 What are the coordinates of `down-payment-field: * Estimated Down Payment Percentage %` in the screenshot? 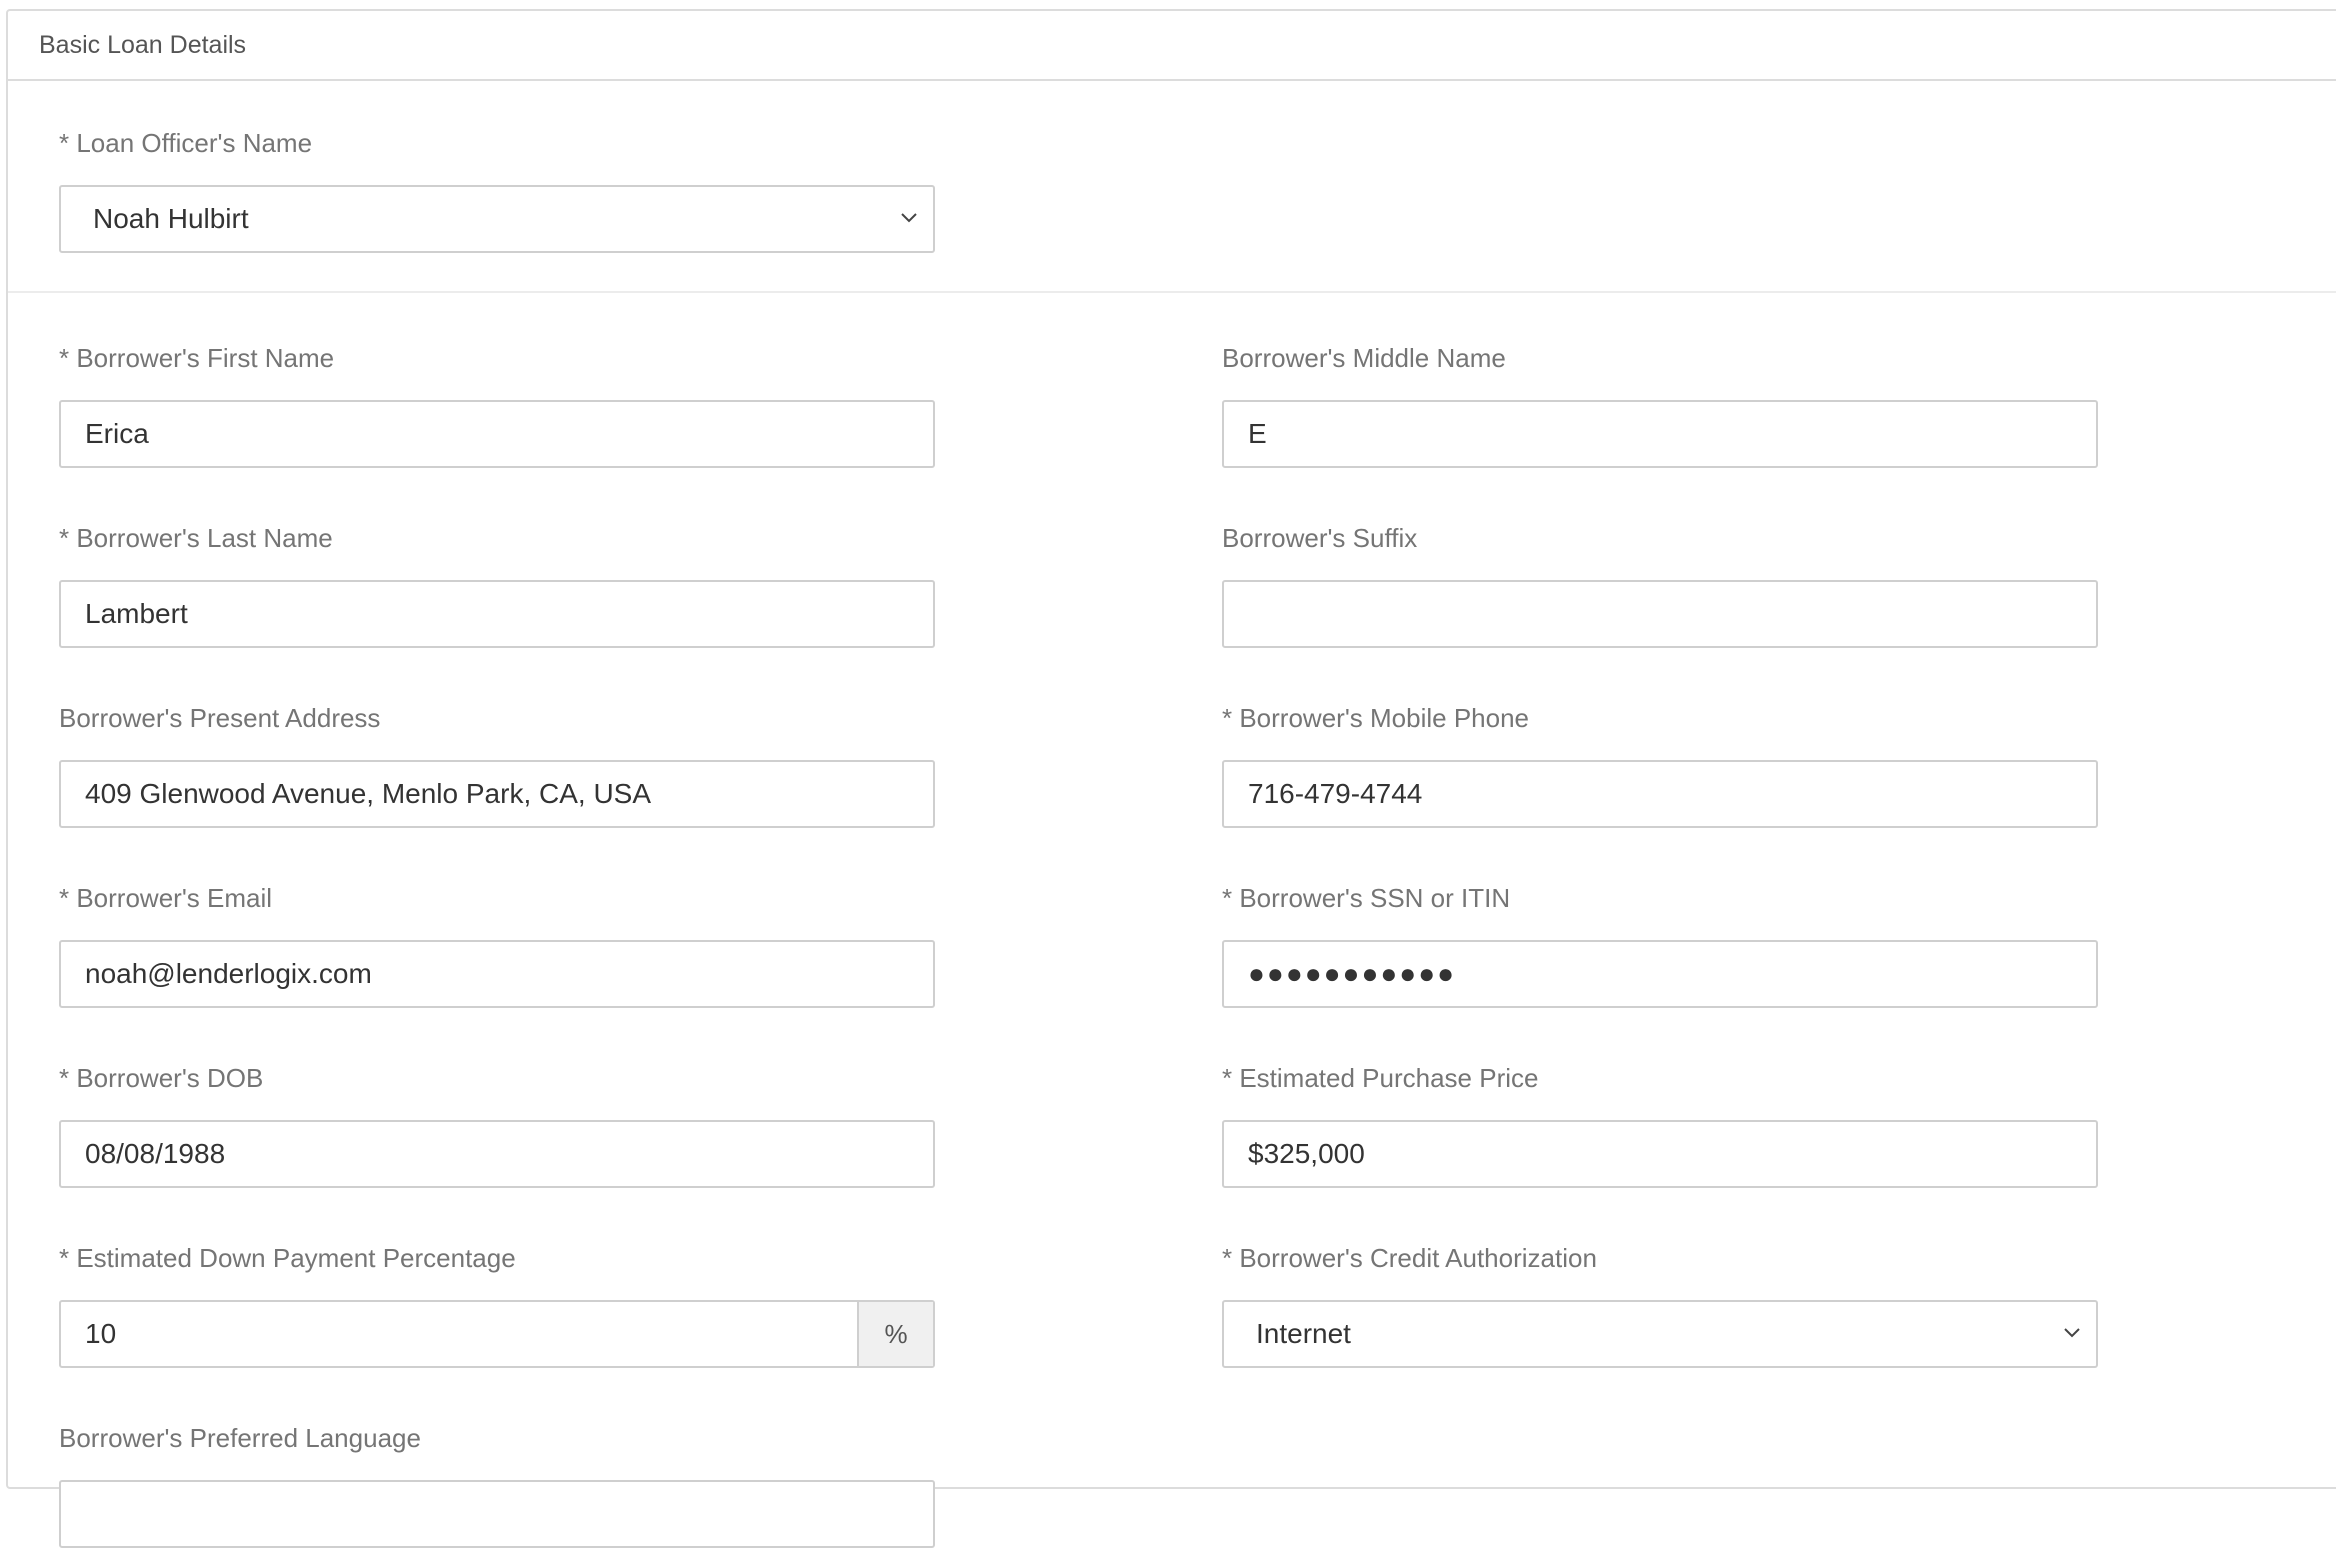 It's located at (497, 1304).